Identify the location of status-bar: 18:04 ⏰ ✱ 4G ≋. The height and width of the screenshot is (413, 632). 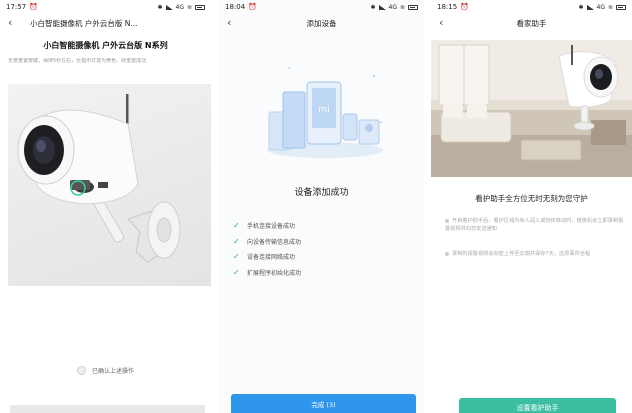
(321, 7).